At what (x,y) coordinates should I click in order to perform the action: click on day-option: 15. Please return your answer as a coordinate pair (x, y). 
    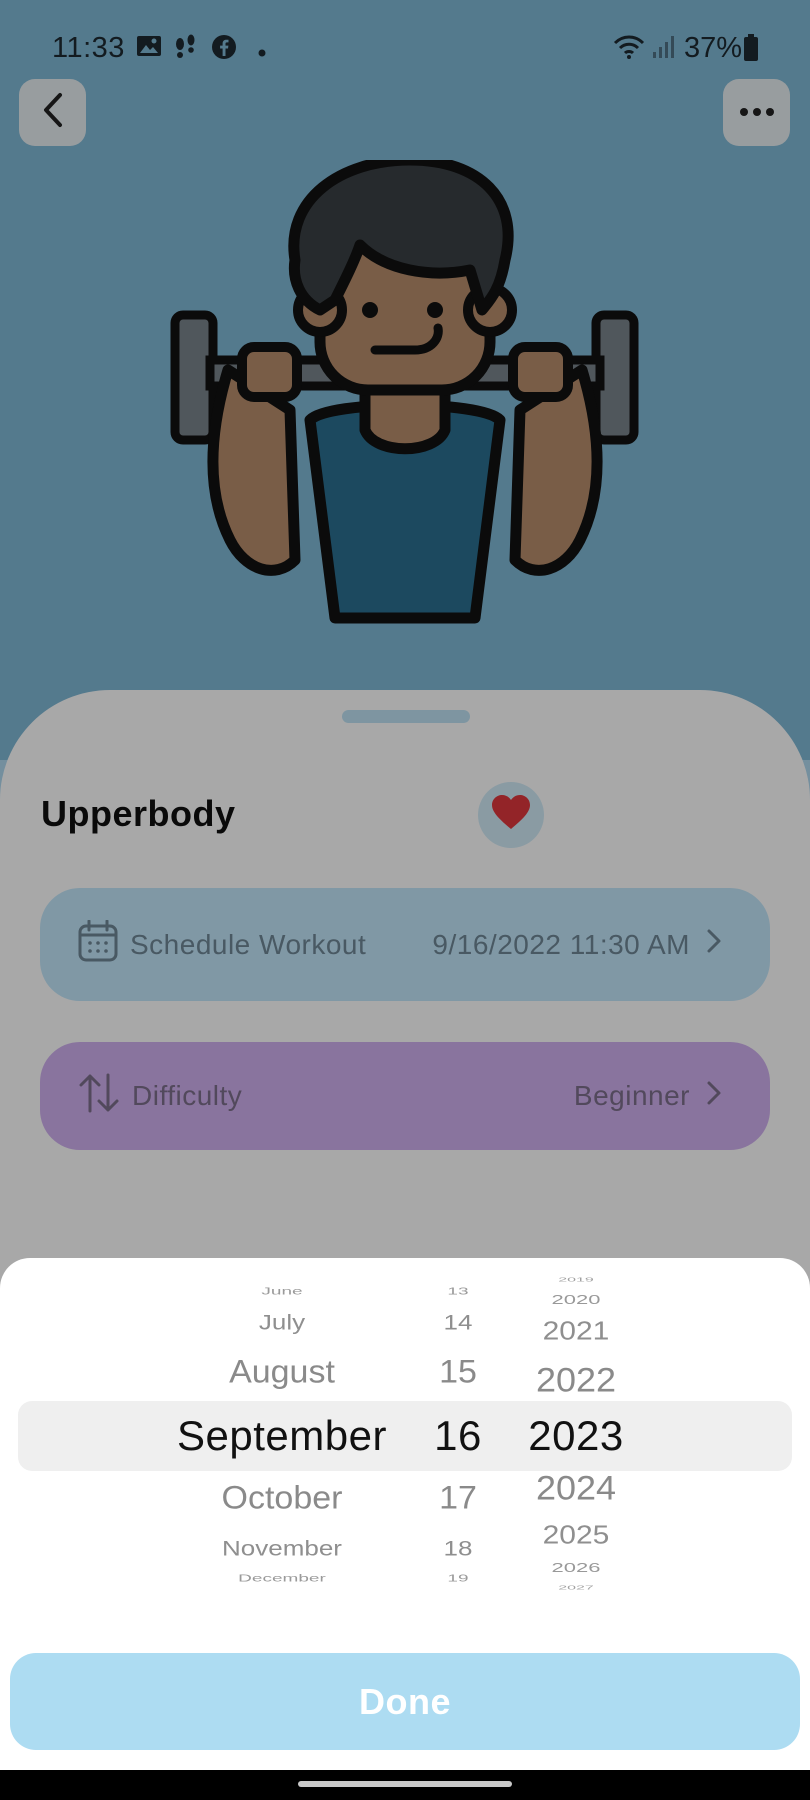
    Looking at the image, I should click on (458, 1372).